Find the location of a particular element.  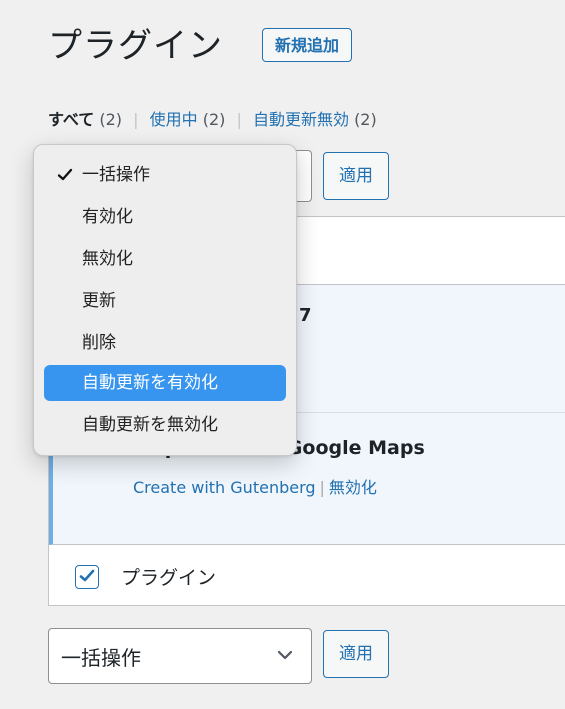

filter-all: すべて is located at coordinates (71, 119).